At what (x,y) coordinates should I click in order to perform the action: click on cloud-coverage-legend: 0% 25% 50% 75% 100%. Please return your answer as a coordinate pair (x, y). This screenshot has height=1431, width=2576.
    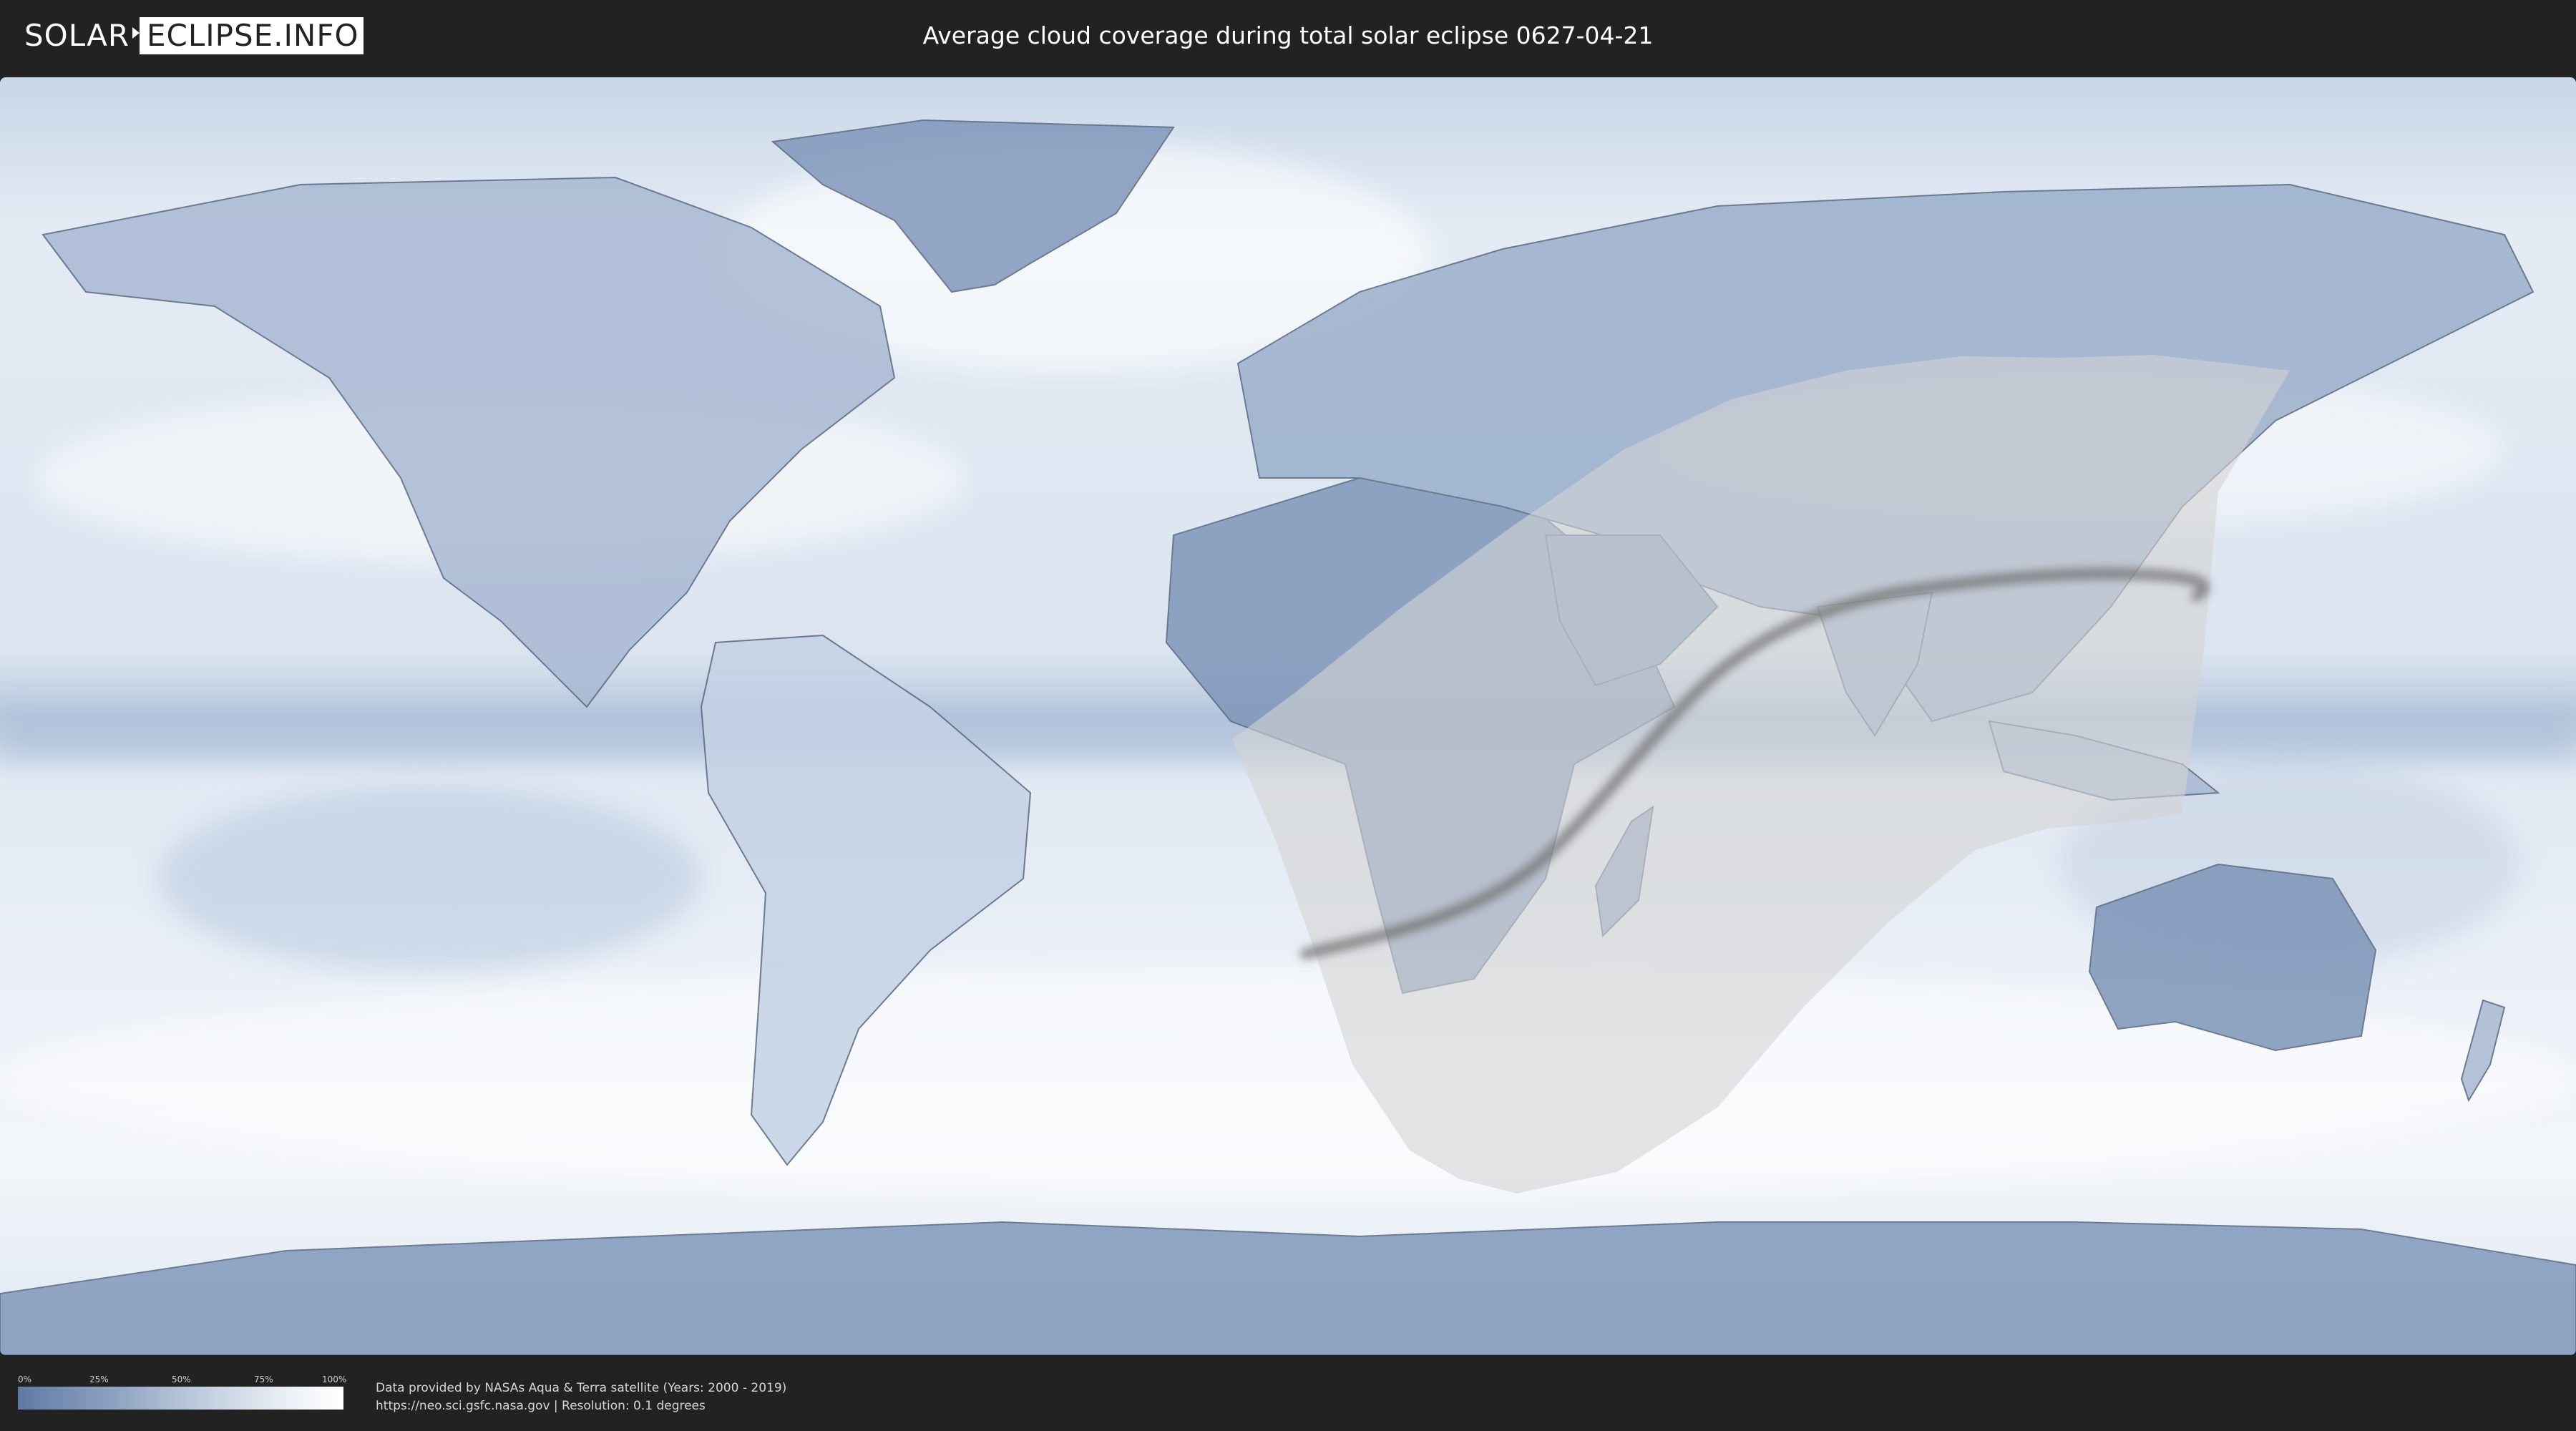
    Looking at the image, I should click on (182, 1392).